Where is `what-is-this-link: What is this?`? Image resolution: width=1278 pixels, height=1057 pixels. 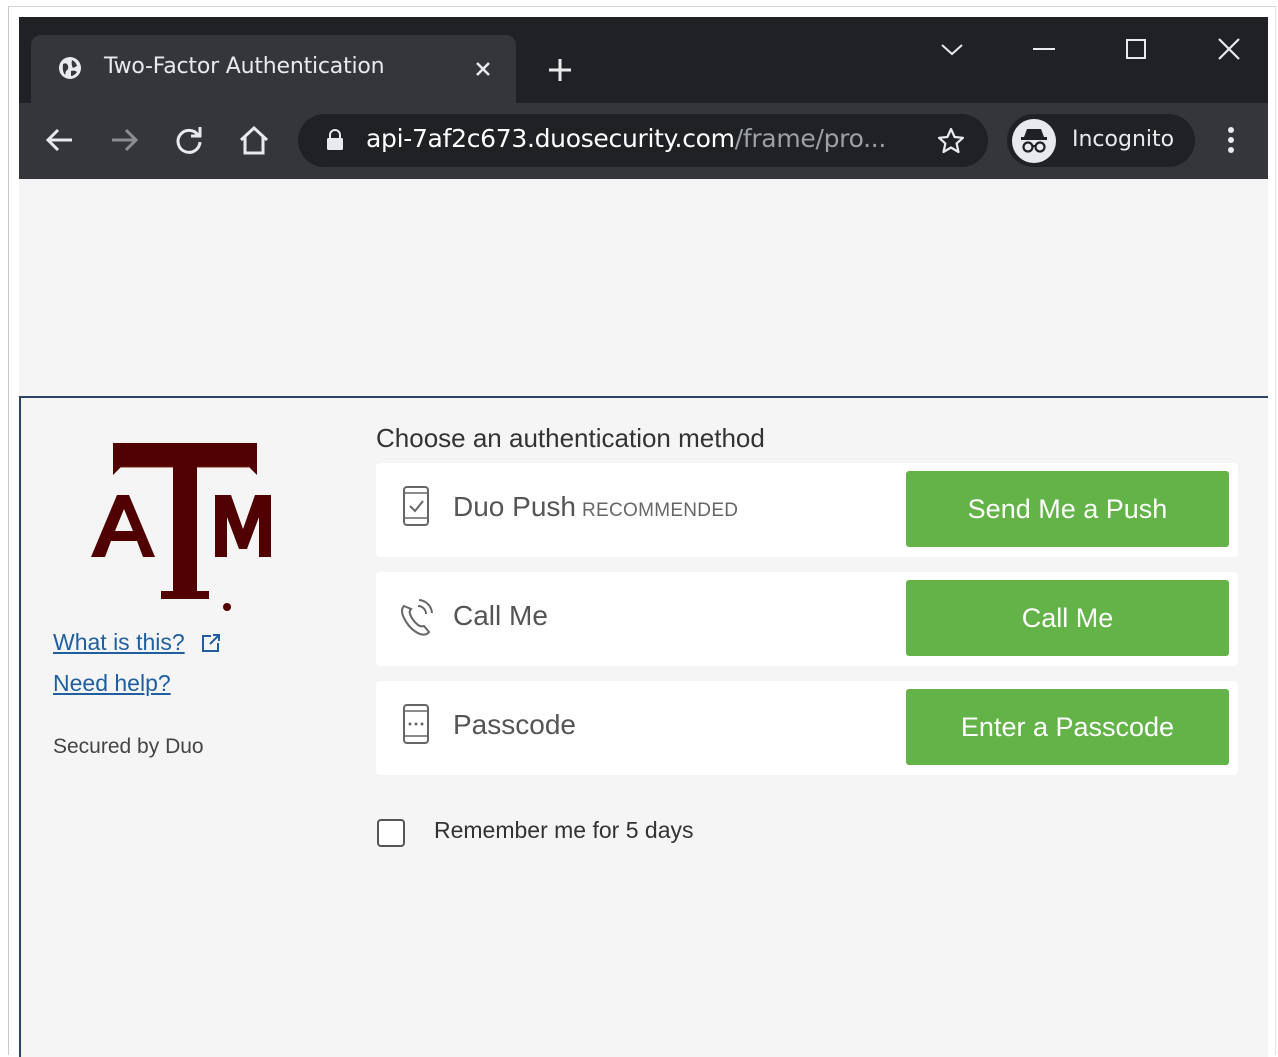
what-is-this-link: What is this? is located at coordinates (119, 642).